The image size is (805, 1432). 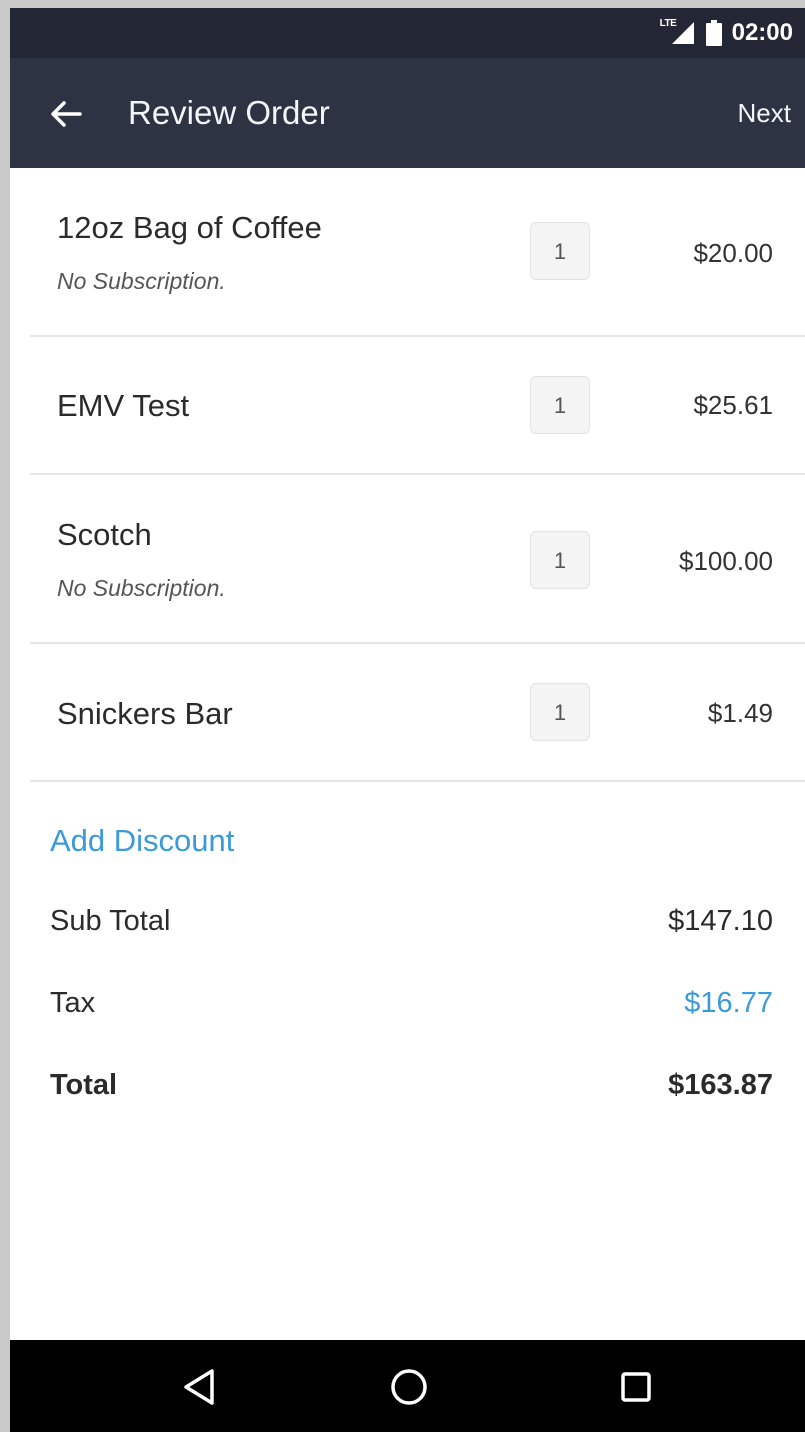 I want to click on arrow-left-icon, so click(x=66, y=114).